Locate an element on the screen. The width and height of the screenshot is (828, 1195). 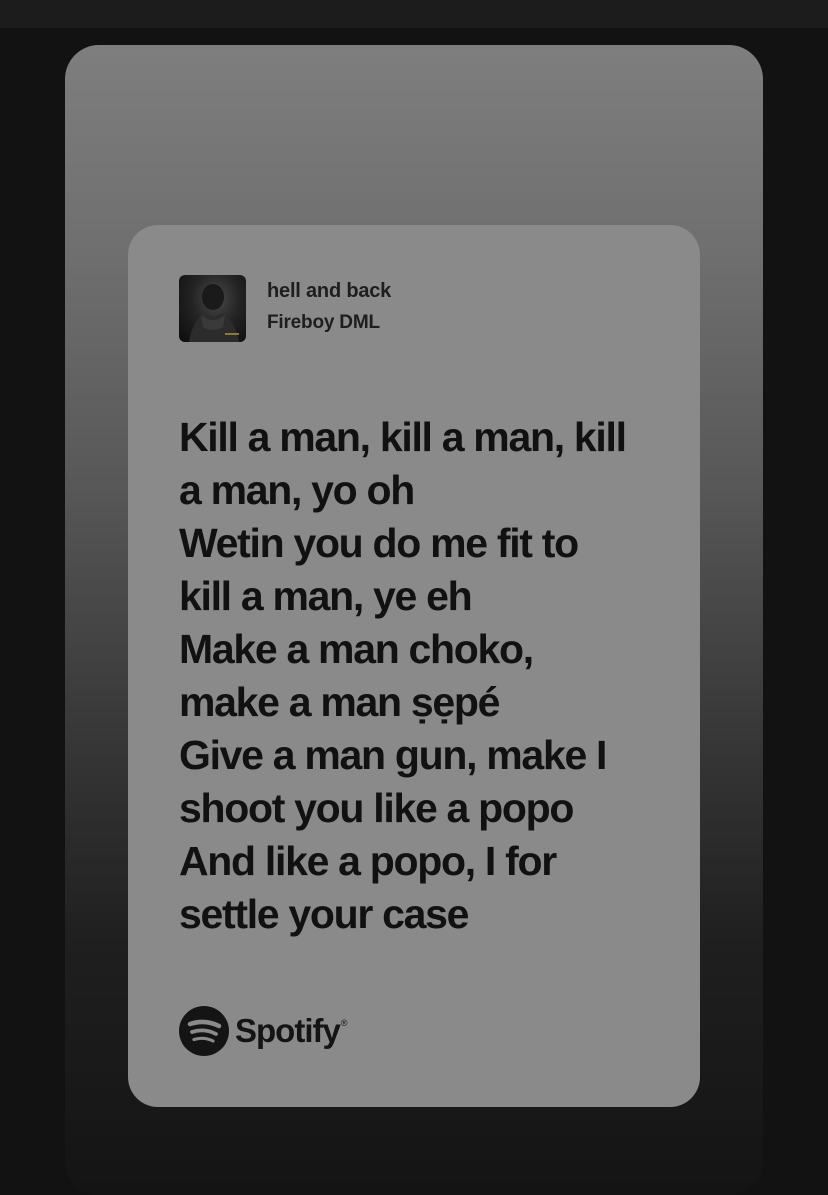
trademark-symbol: ® is located at coordinates (344, 1023).